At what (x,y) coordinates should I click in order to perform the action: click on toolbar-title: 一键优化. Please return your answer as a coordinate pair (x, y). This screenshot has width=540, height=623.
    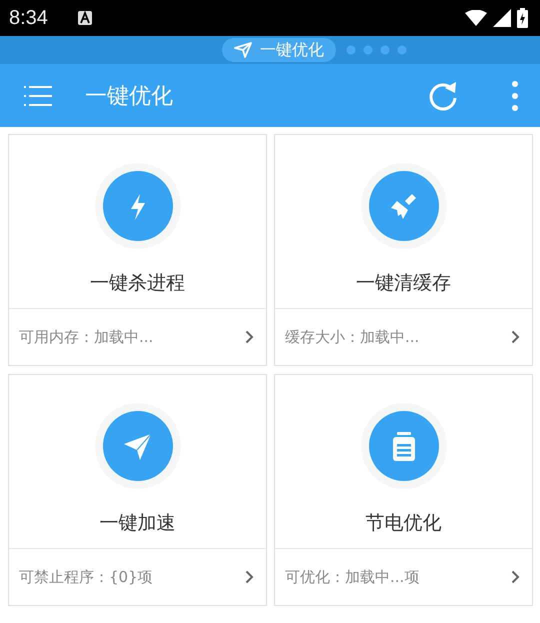
    Looking at the image, I should click on (129, 96).